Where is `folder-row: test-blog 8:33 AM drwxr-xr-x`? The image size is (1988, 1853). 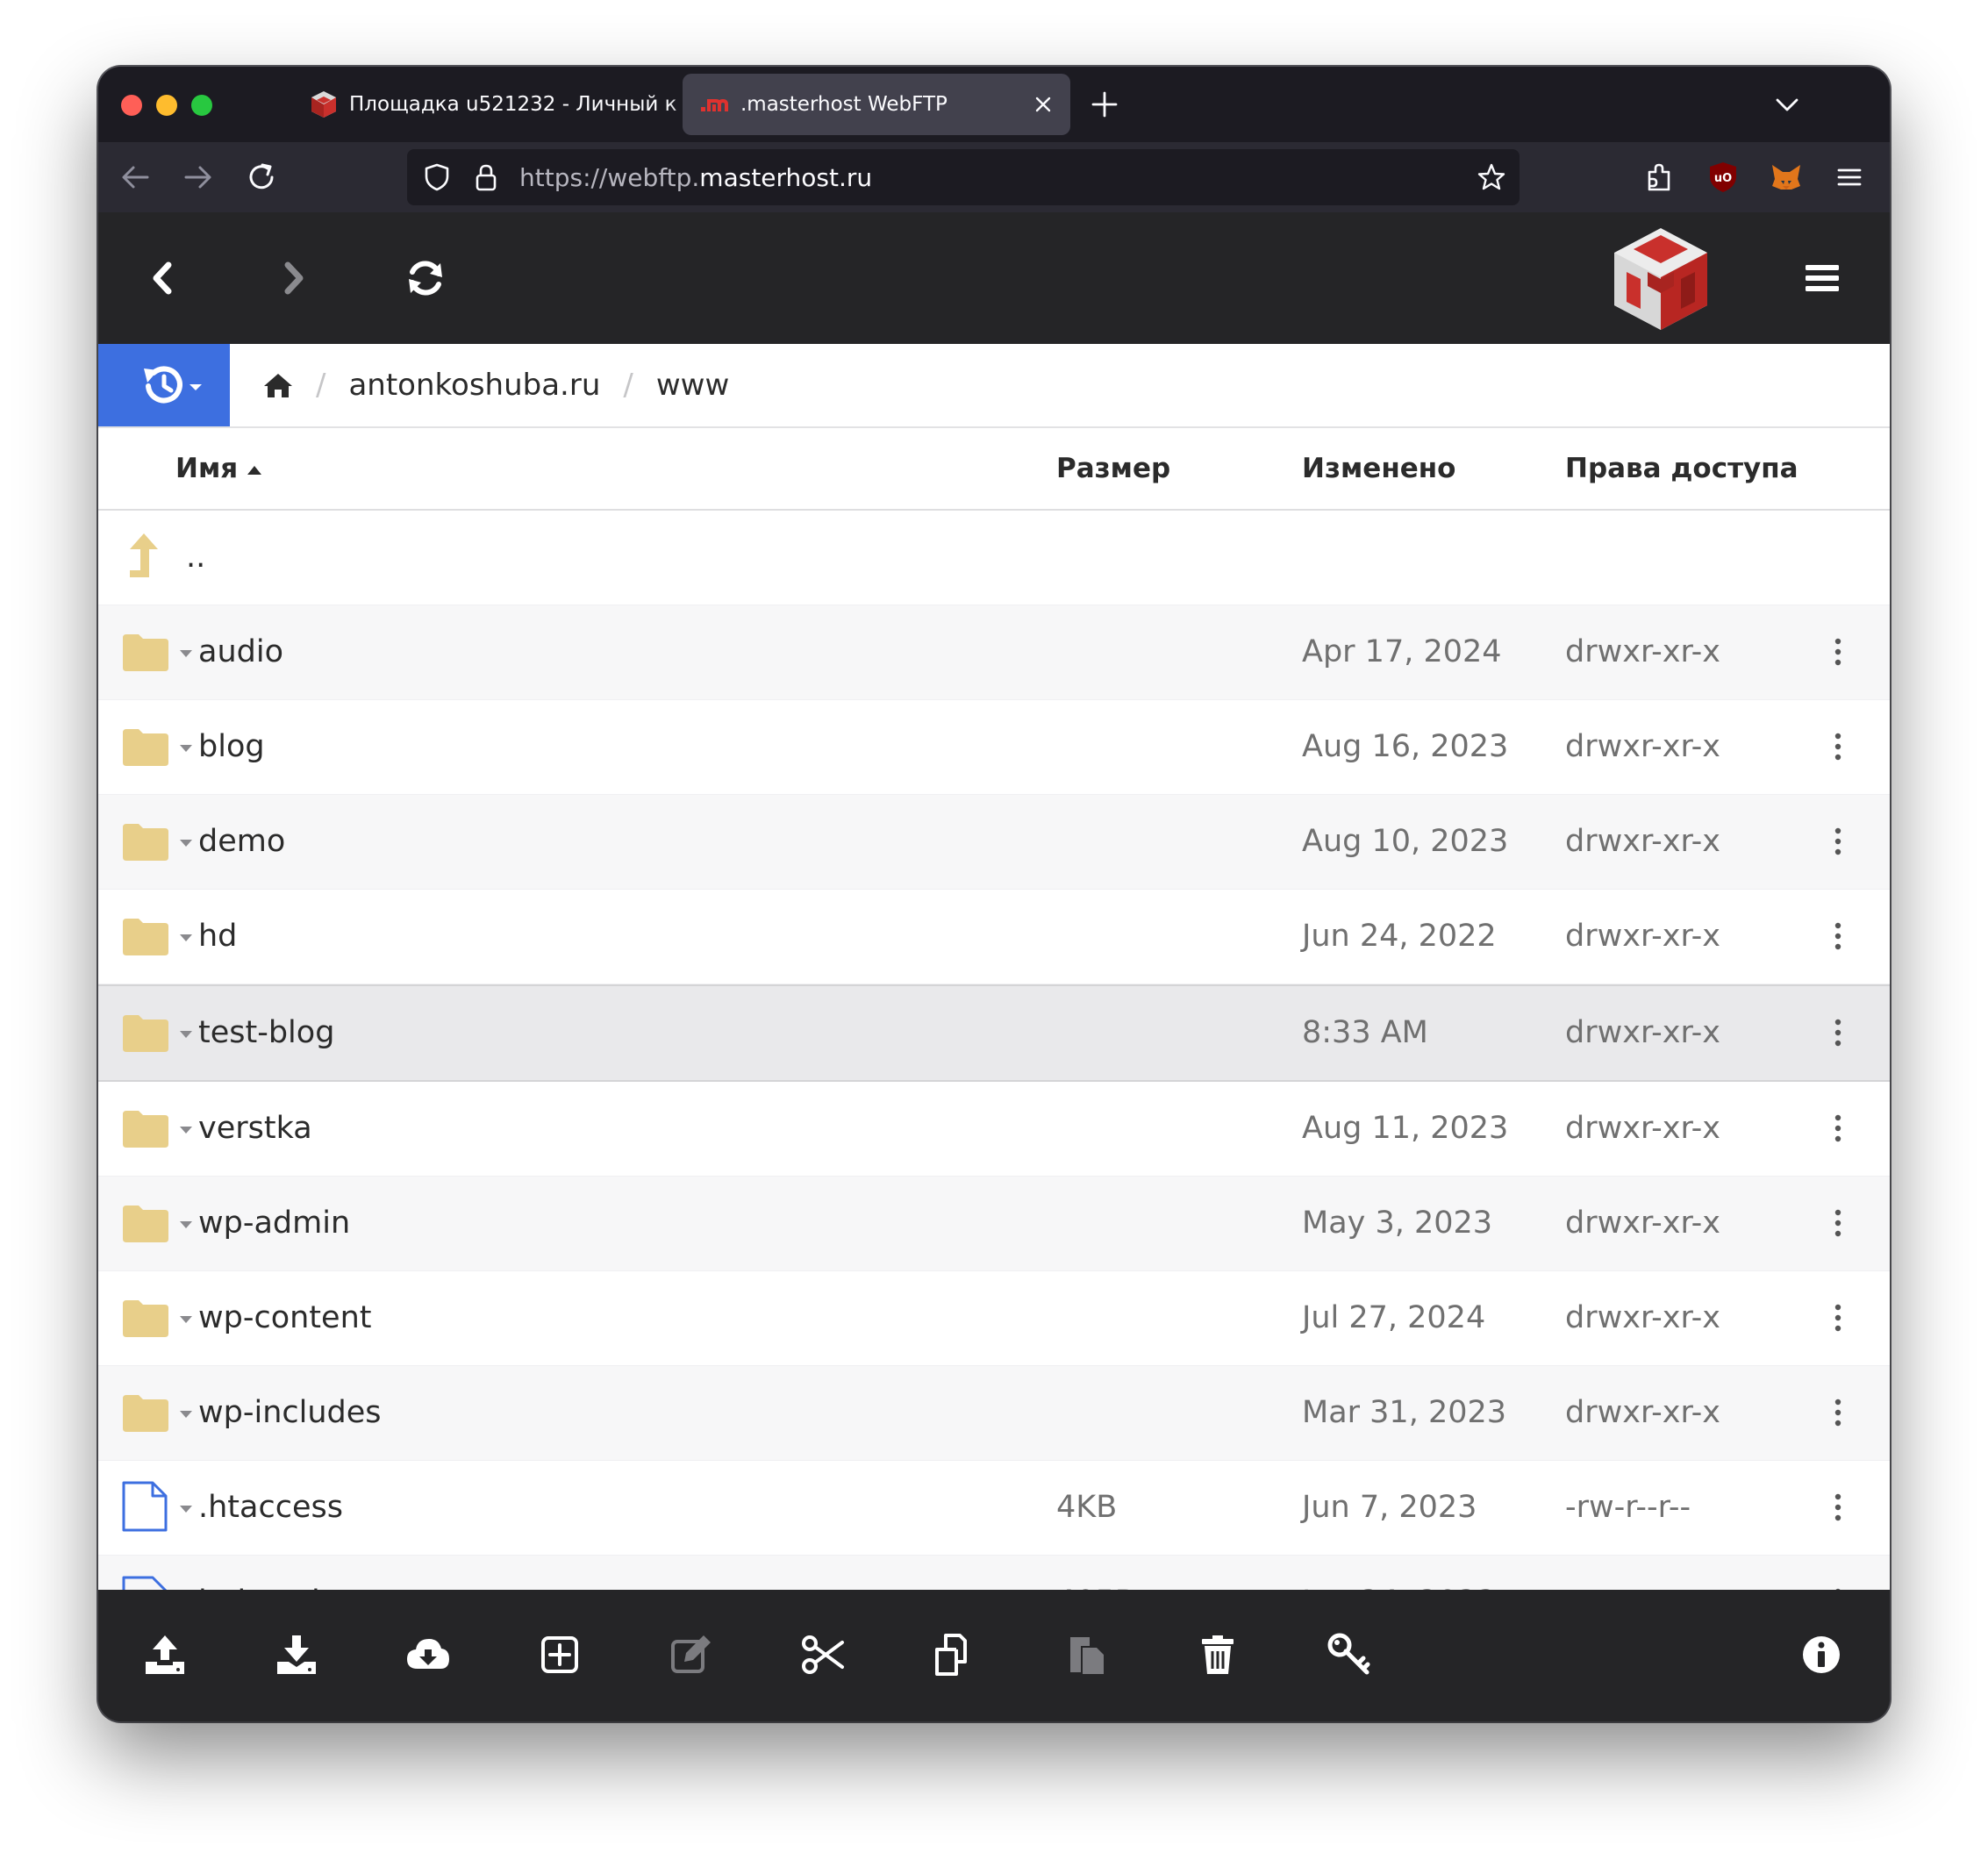
folder-row: test-blog 8:33 AM drwxr-xr-x is located at coordinates (994, 1033).